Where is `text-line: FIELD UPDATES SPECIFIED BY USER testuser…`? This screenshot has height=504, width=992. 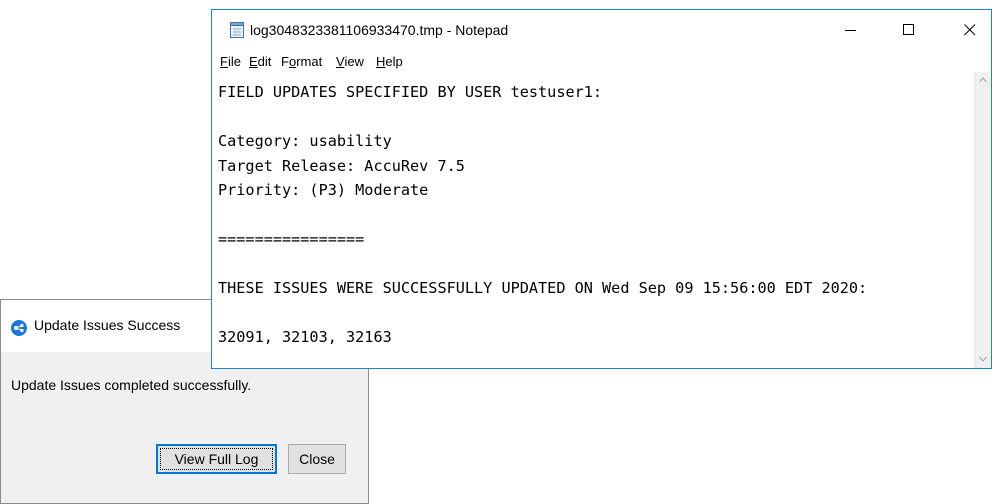 text-line: FIELD UPDATES SPECIFIED BY USER testuser… is located at coordinates (410, 92).